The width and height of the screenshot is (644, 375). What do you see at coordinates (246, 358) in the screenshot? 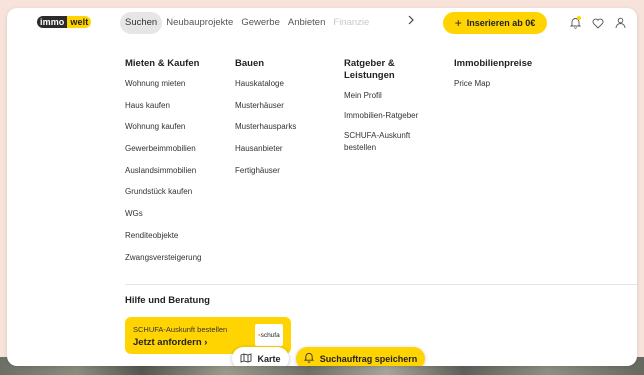
I see `map-icon` at bounding box center [246, 358].